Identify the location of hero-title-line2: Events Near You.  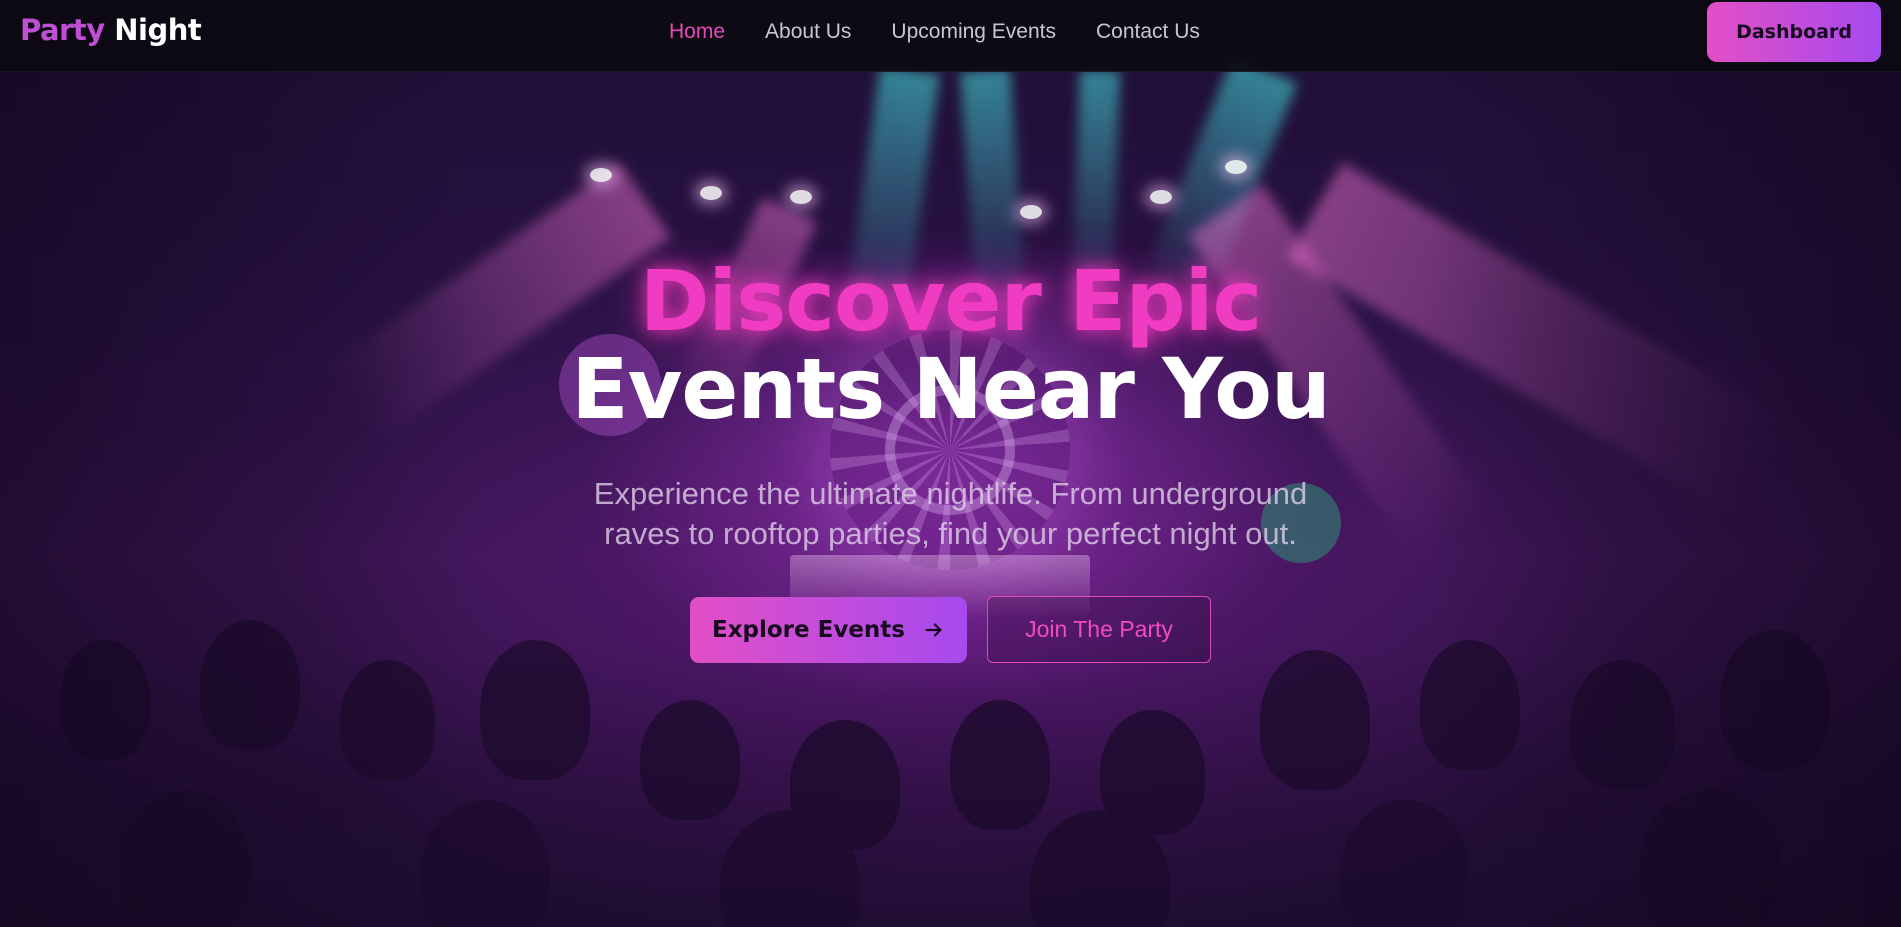
(951, 389).